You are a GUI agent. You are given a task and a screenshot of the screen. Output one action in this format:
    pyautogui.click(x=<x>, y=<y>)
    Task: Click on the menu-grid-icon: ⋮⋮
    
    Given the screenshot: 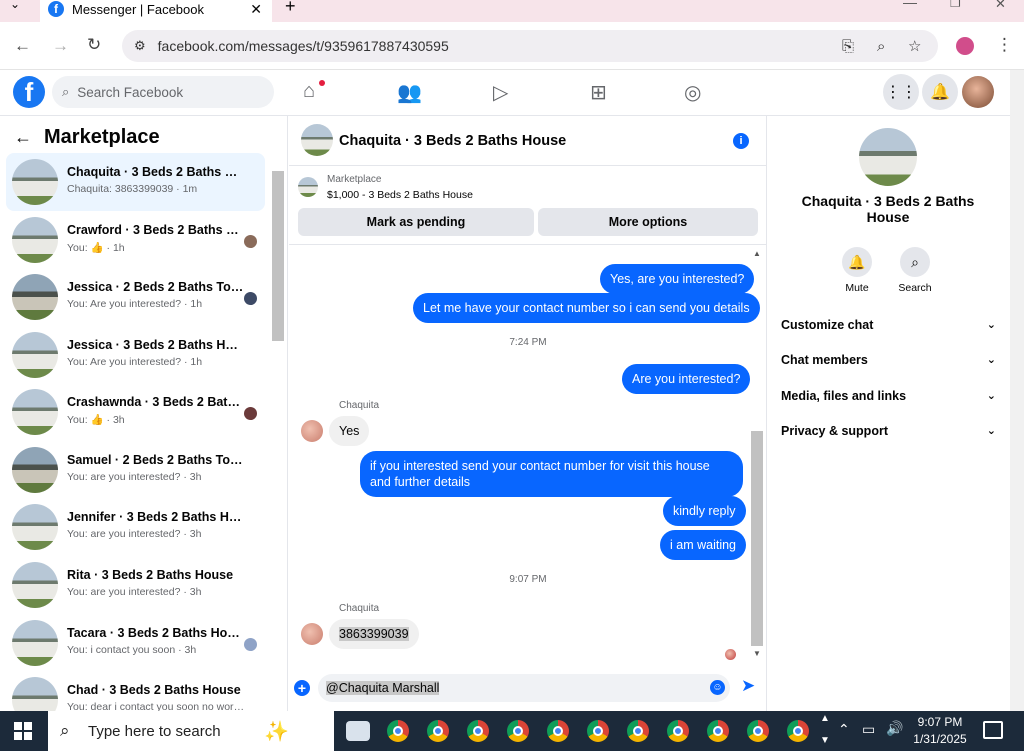 What is the action you would take?
    pyautogui.click(x=901, y=92)
    